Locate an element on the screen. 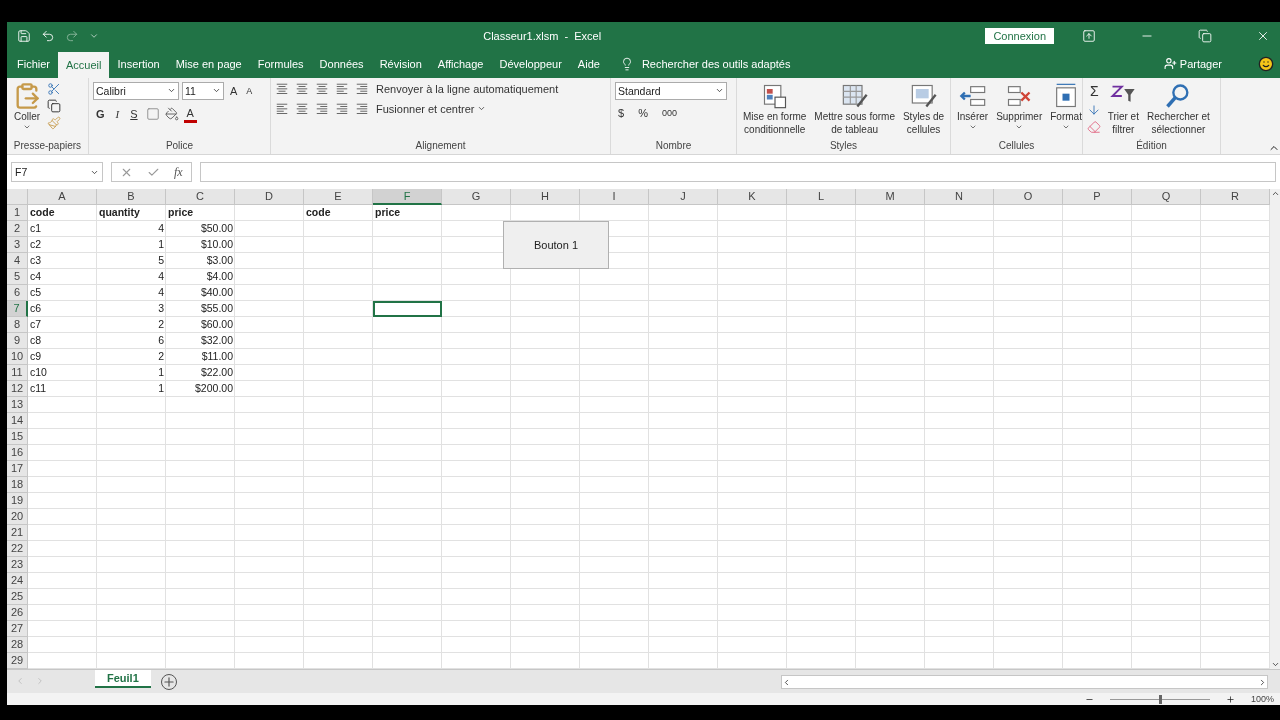  row-header: 2 is located at coordinates (17, 229).